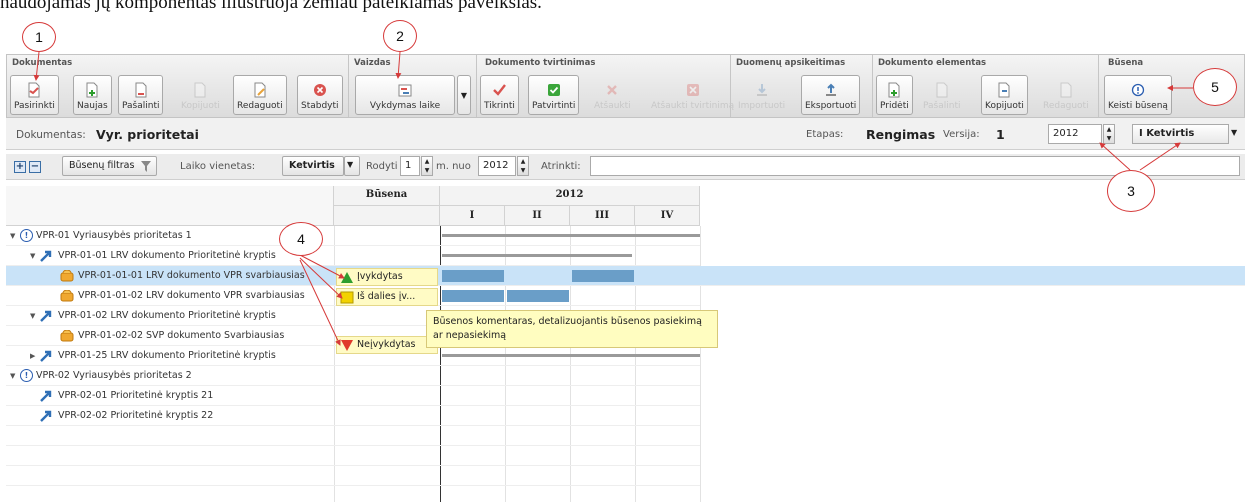 The width and height of the screenshot is (1245, 502). I want to click on callout-2-arrow, so click(398, 65).